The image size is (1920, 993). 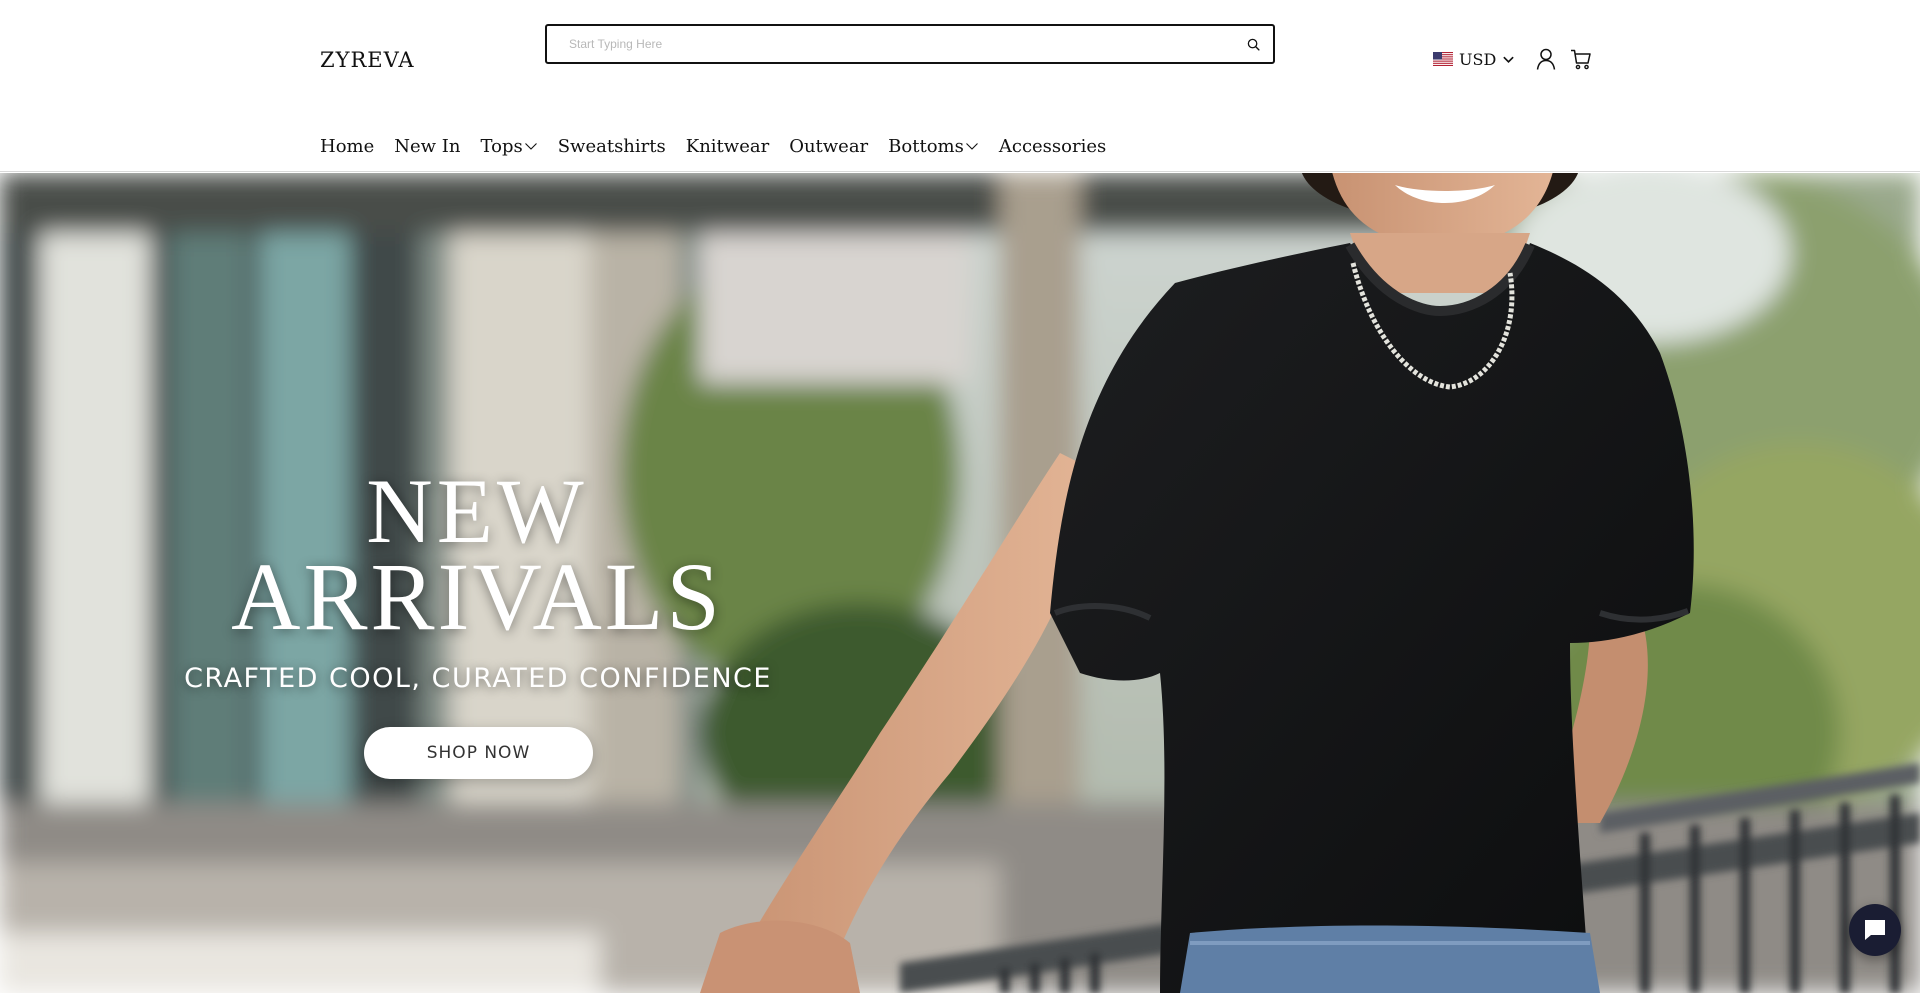 What do you see at coordinates (478, 753) in the screenshot?
I see `shop-now-button: SHOP NOW` at bounding box center [478, 753].